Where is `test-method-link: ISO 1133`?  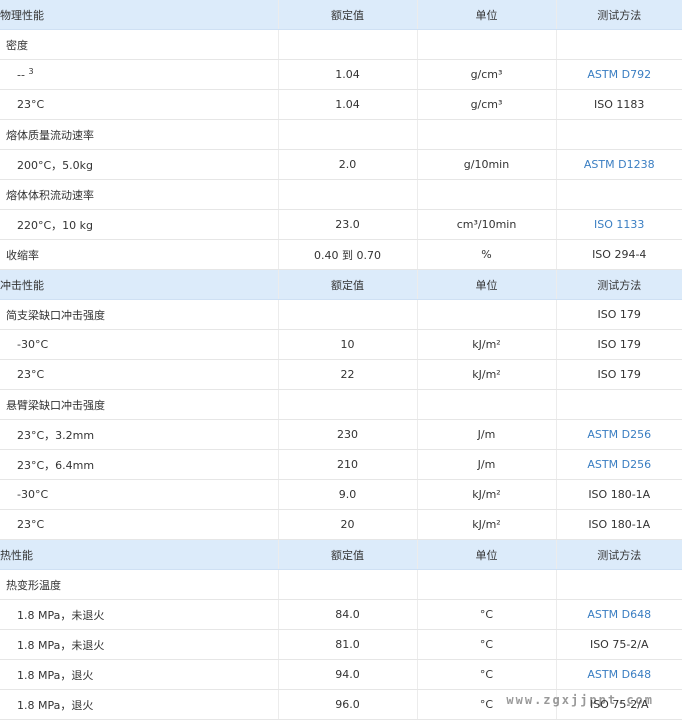
test-method-link: ISO 1133 is located at coordinates (619, 224).